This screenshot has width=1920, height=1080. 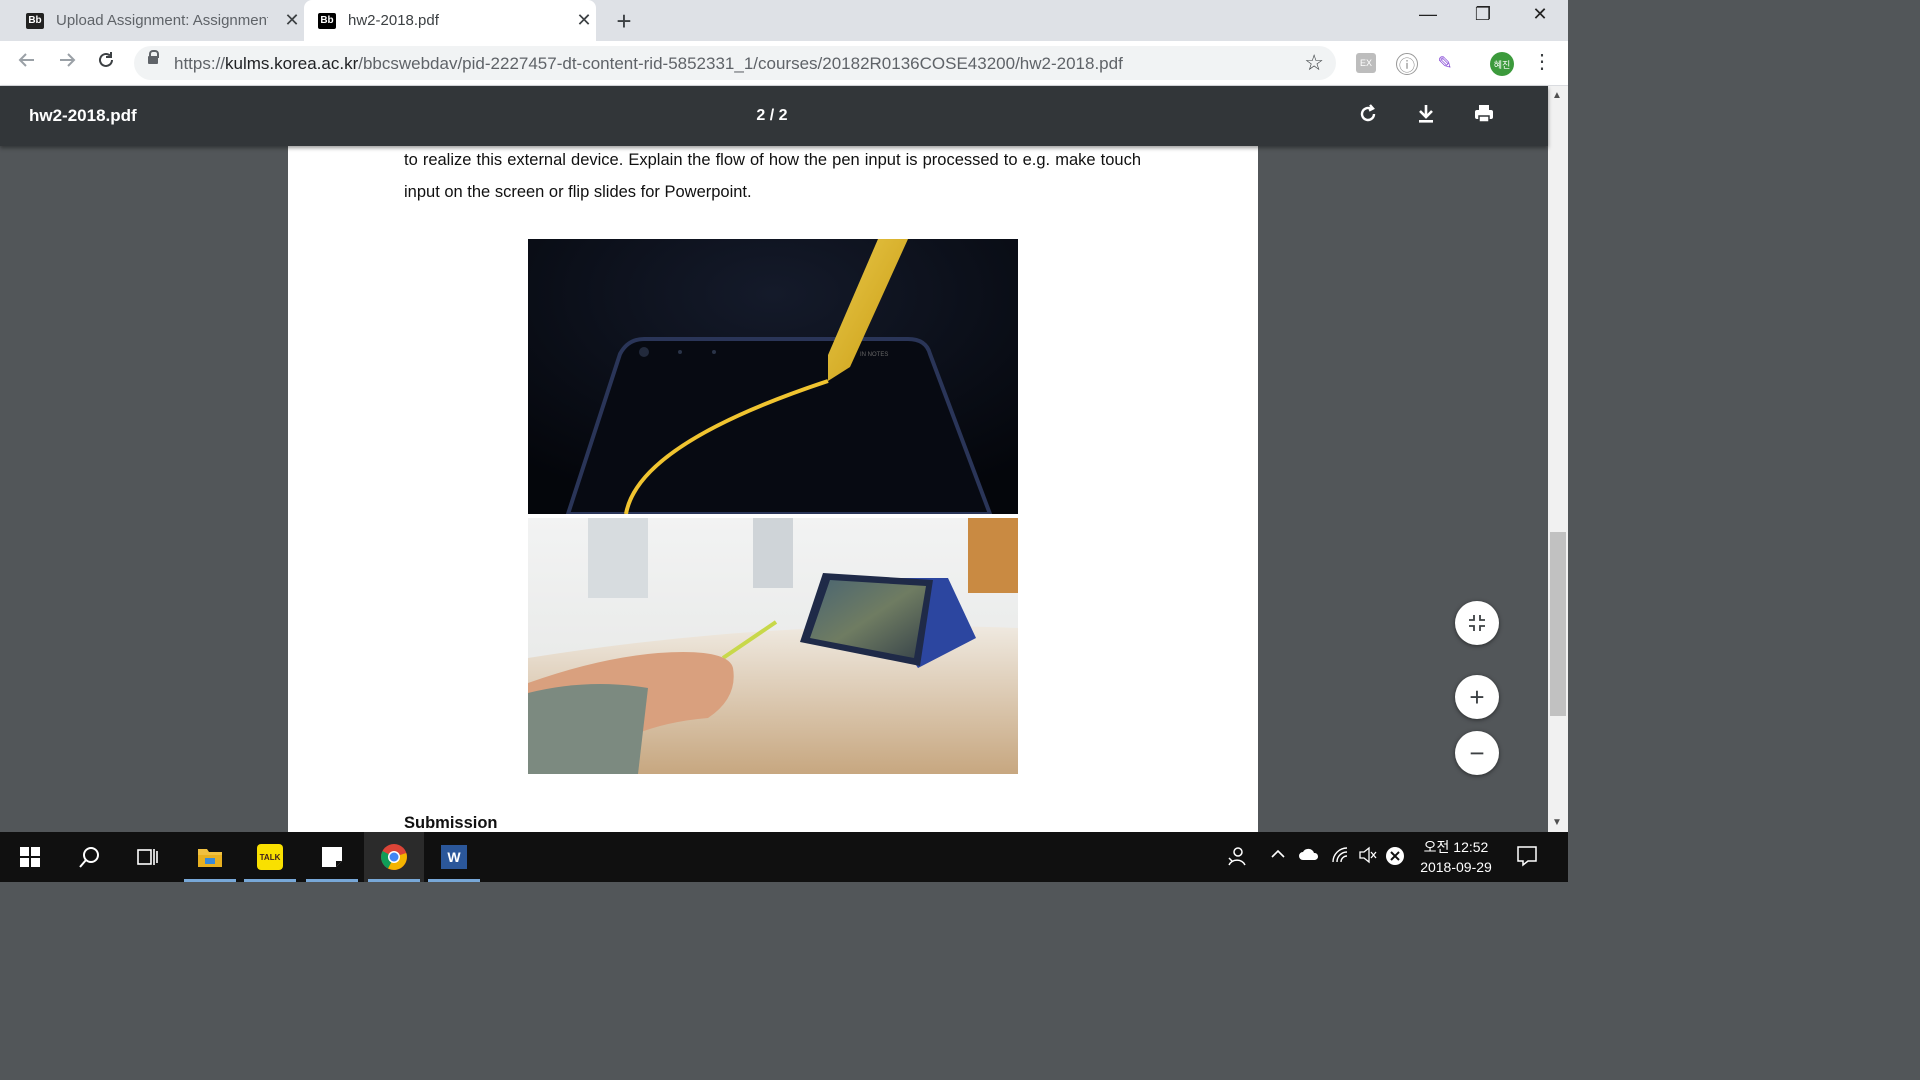 I want to click on people-icon, so click(x=1236, y=858).